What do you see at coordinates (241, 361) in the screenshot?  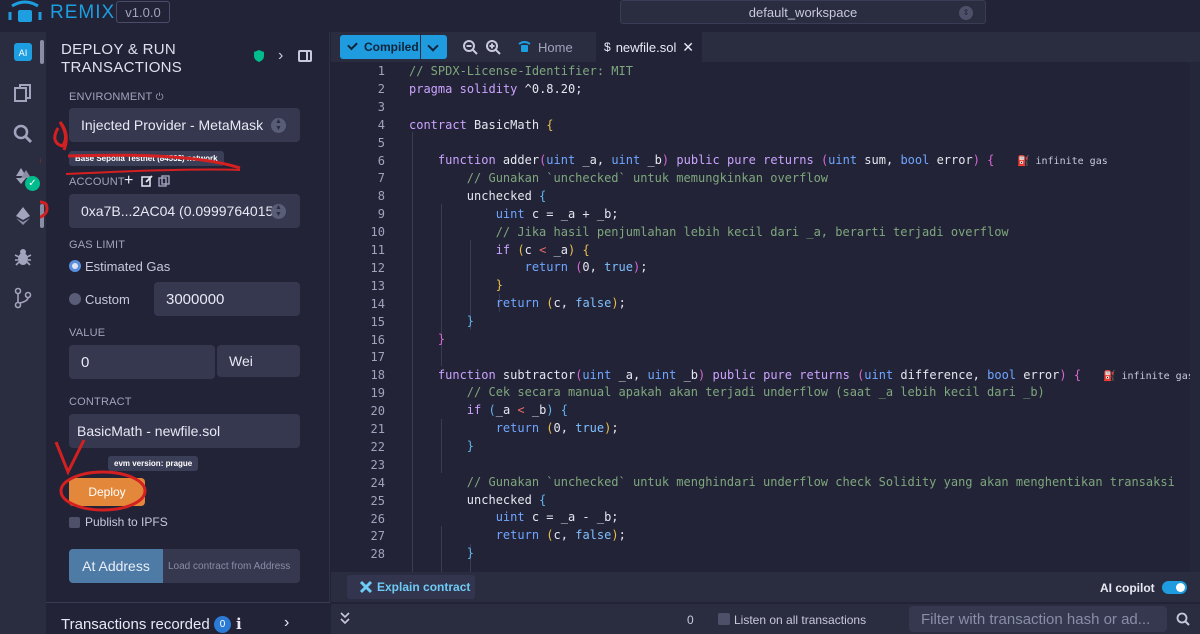 I see `value-unit: Wei` at bounding box center [241, 361].